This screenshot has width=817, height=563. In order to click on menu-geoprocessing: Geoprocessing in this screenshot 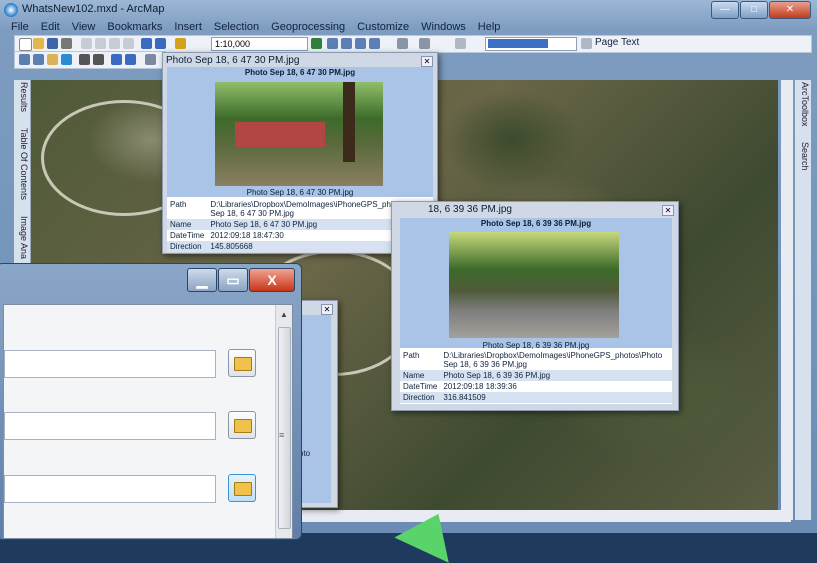, I will do `click(308, 27)`.